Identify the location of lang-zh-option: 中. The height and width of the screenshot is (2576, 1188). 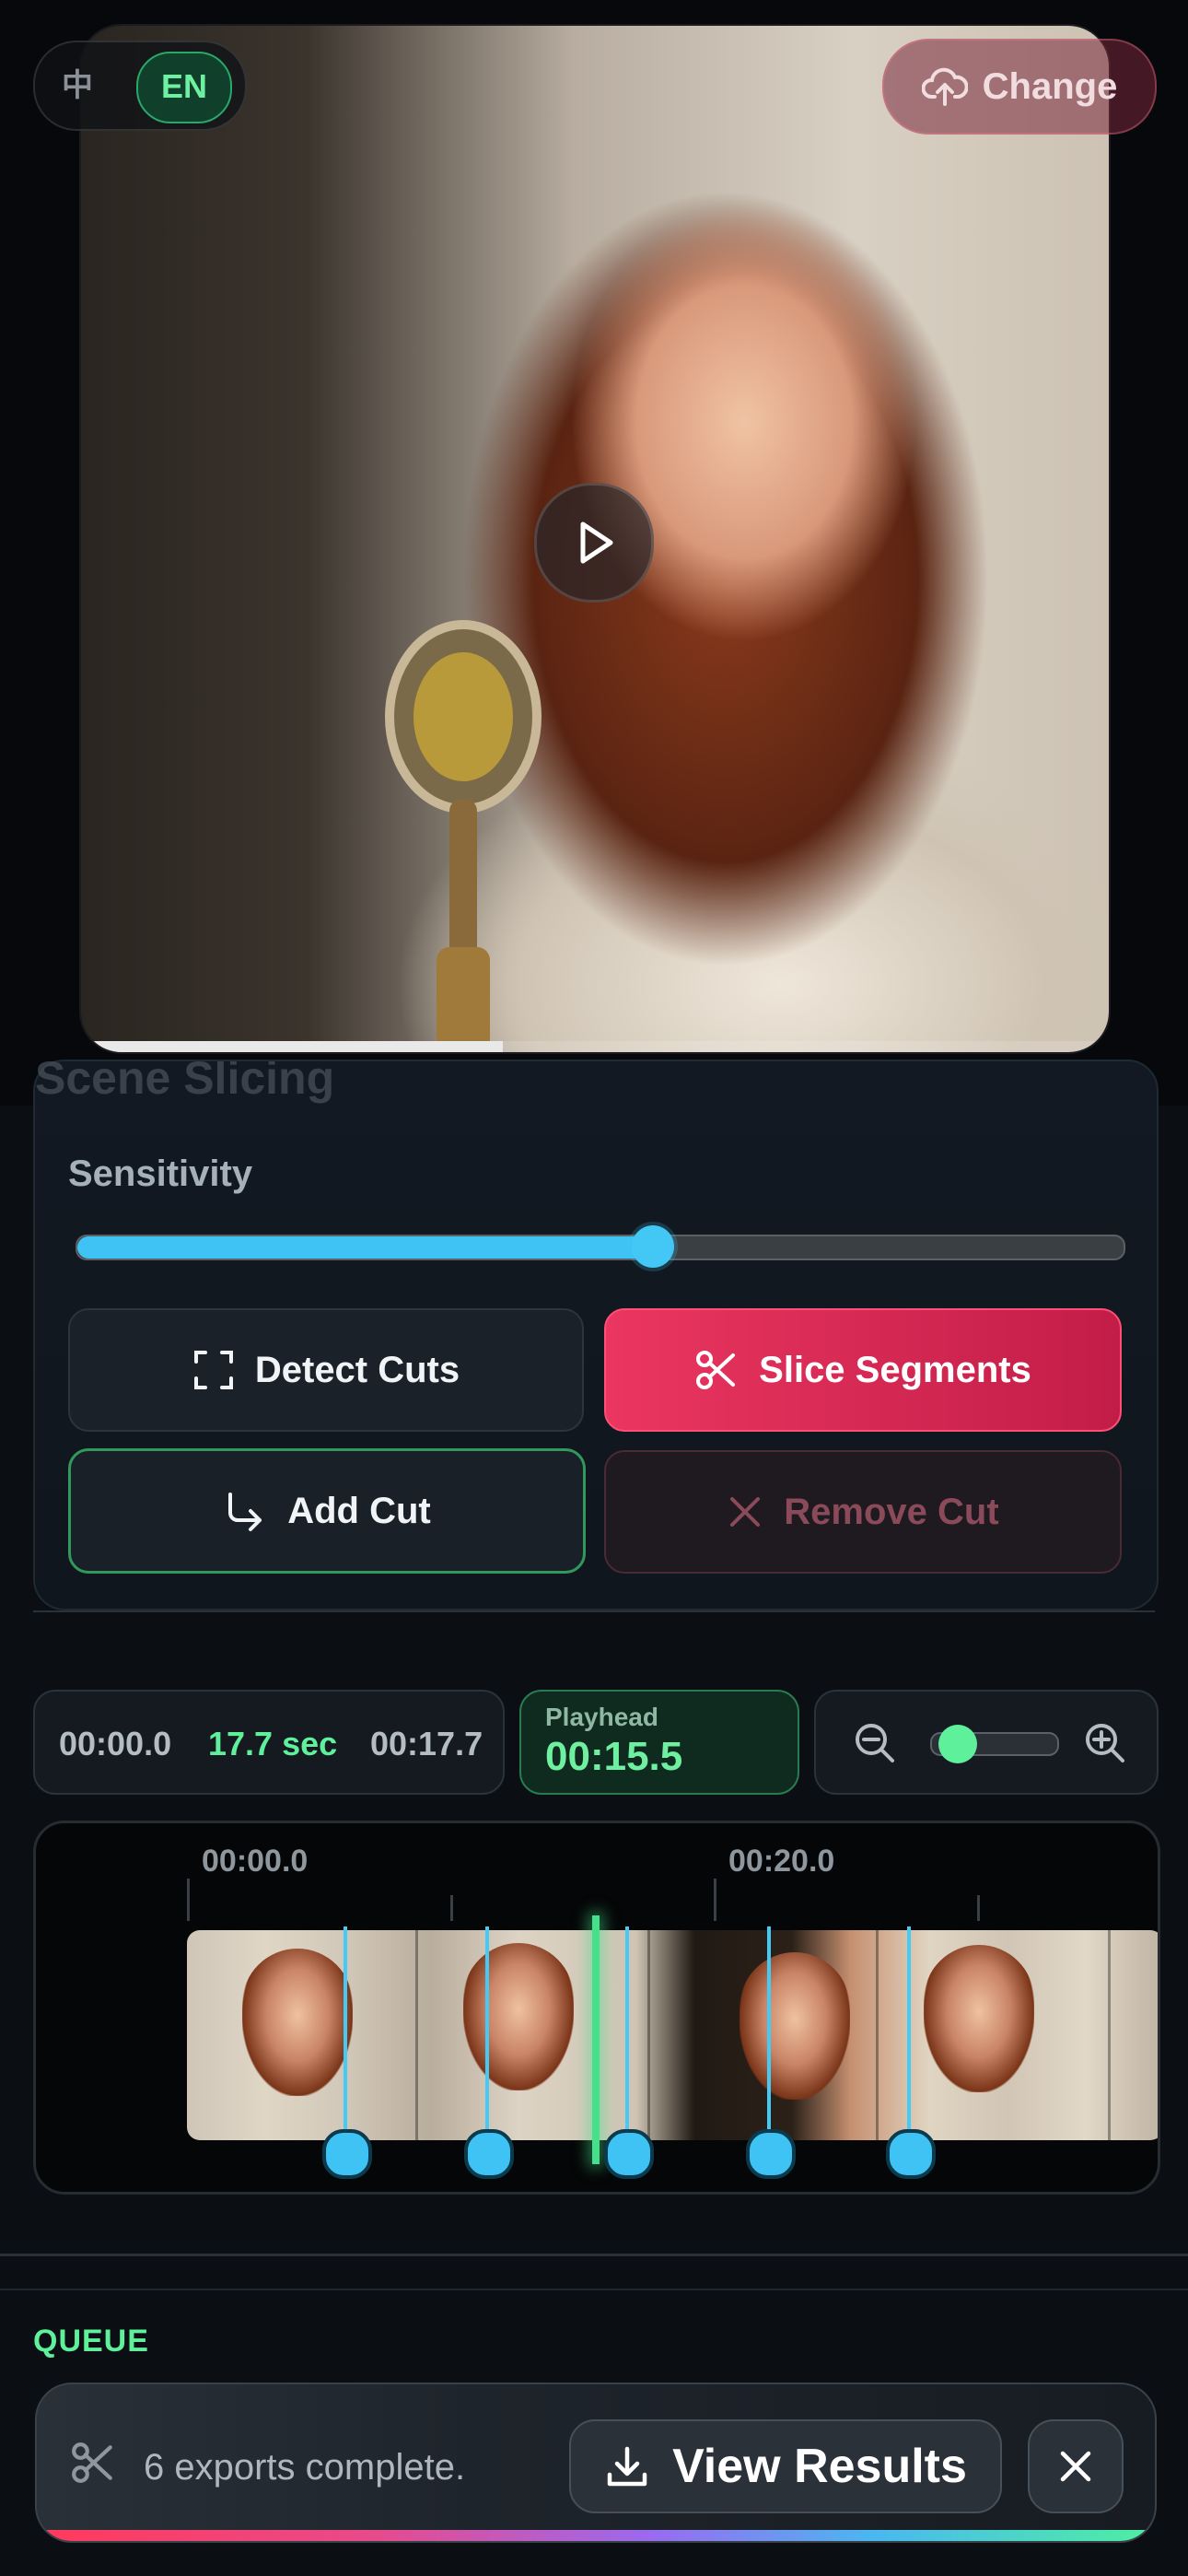
(77, 86).